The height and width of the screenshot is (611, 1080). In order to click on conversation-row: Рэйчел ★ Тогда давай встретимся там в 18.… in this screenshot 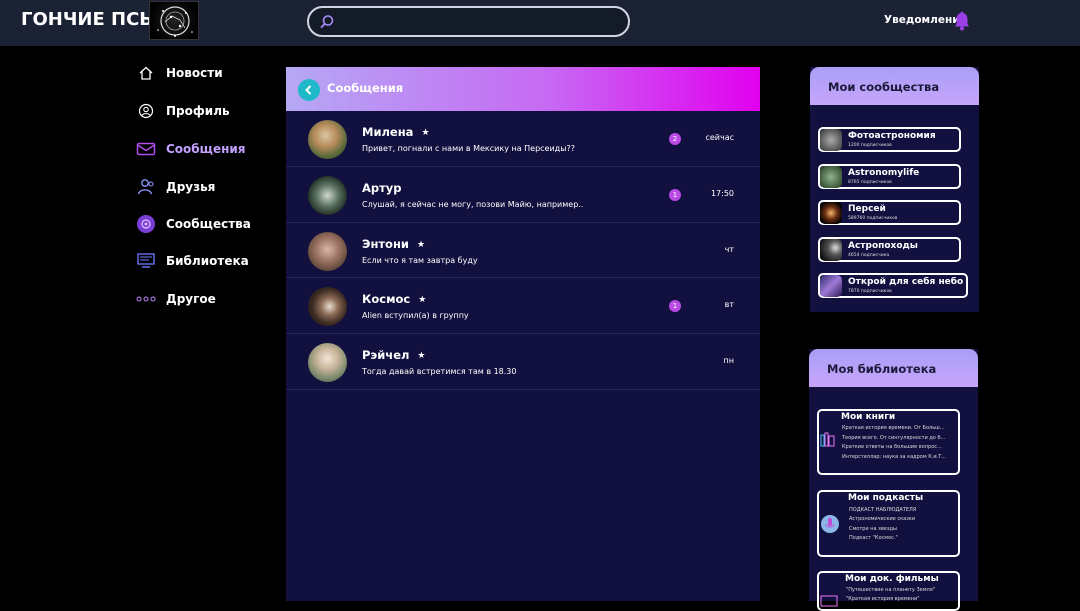, I will do `click(523, 362)`.